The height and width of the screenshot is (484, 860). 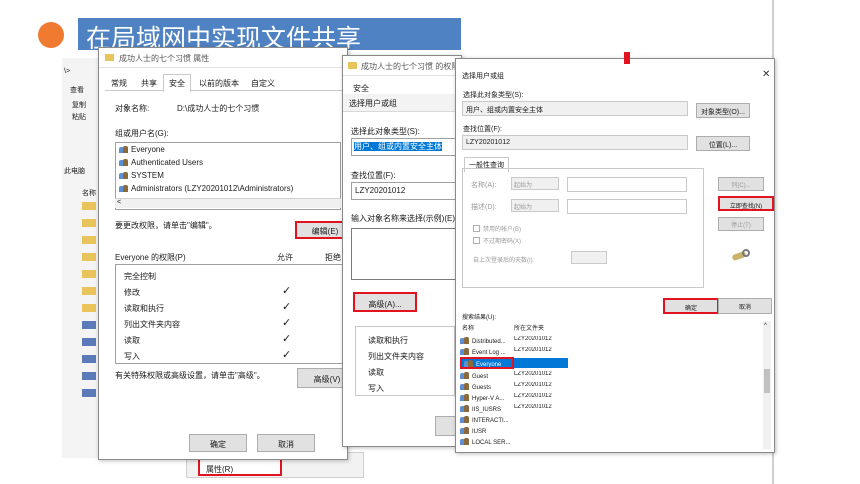 What do you see at coordinates (228, 162) in the screenshot?
I see `user-item-authenticated: Authenticated Users` at bounding box center [228, 162].